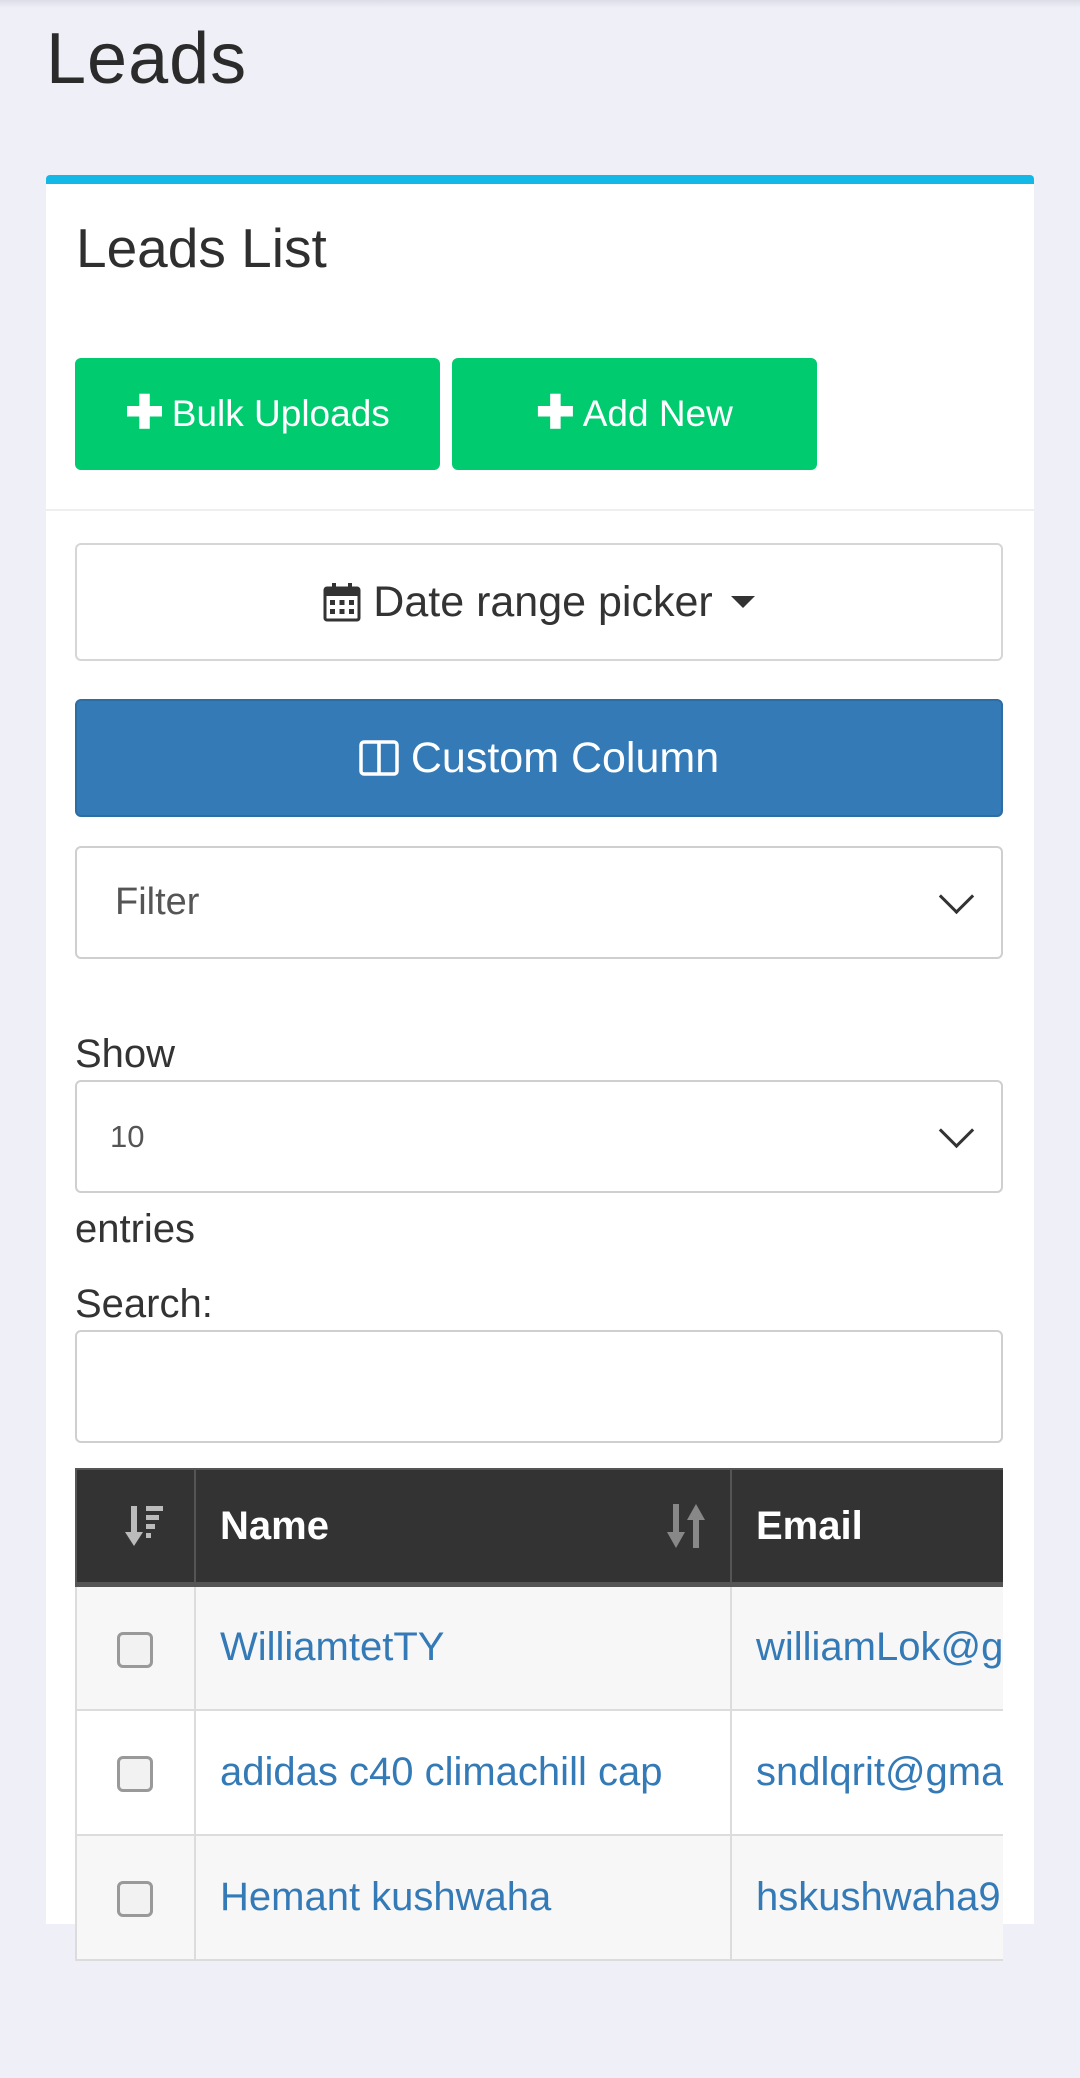  I want to click on search-label: Search:, so click(144, 1304).